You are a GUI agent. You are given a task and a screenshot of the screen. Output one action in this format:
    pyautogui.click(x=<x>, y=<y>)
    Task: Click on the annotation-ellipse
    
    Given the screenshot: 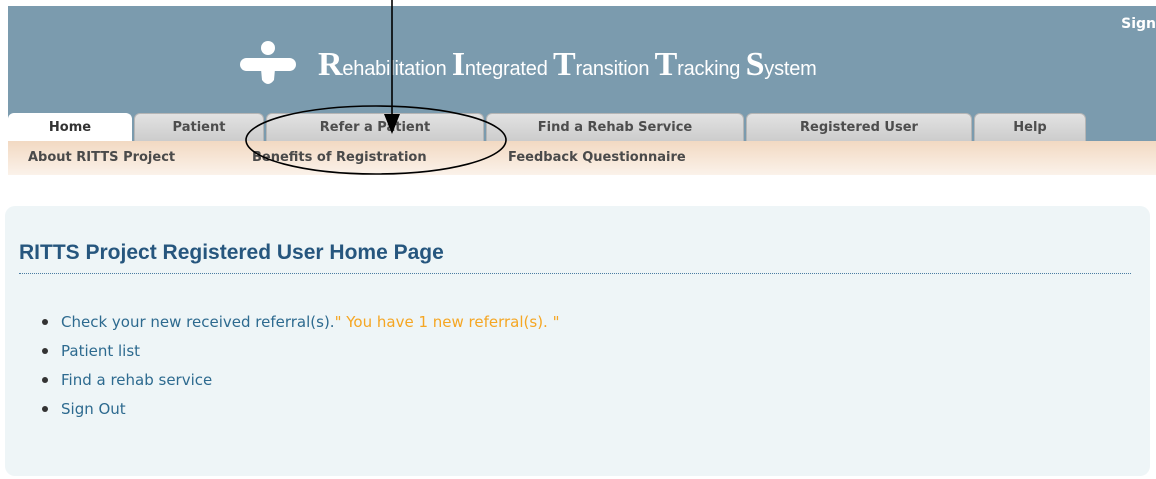 What is the action you would take?
    pyautogui.click(x=376, y=140)
    